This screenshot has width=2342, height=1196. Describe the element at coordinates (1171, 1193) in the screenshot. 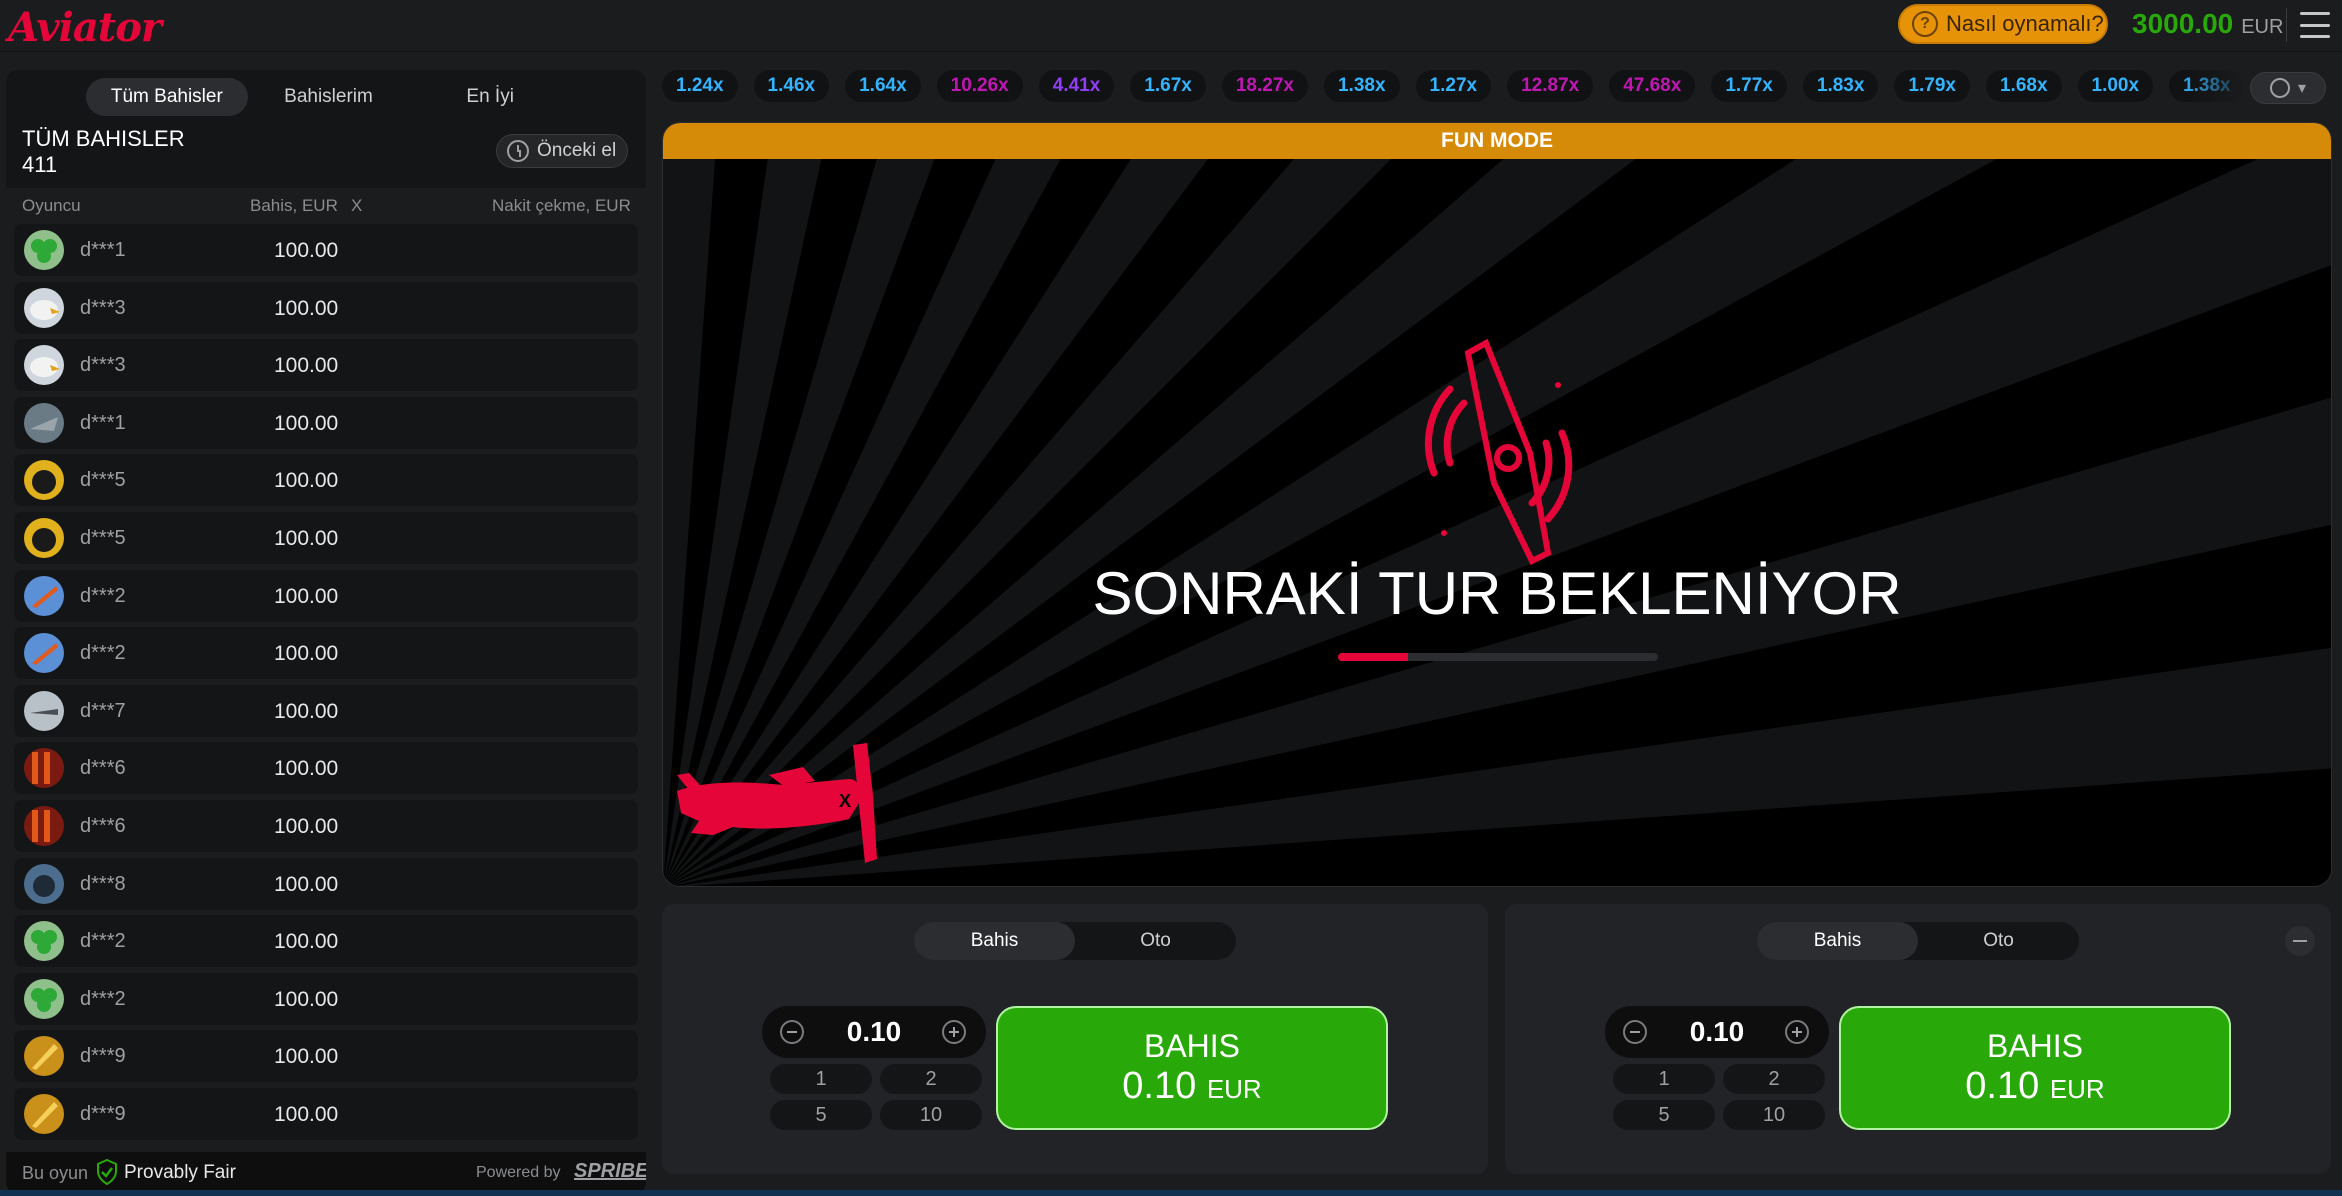

I see `bottom-strip` at that location.